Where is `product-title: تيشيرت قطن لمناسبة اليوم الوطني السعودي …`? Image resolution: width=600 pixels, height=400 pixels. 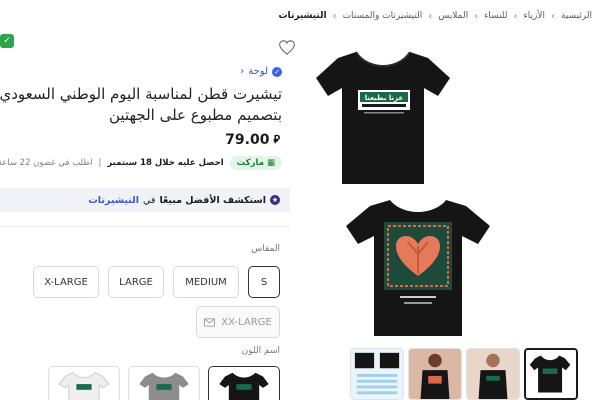 product-title: تيشيرت قطن لمناسبة اليوم الوطني السعودي … is located at coordinates (141, 105).